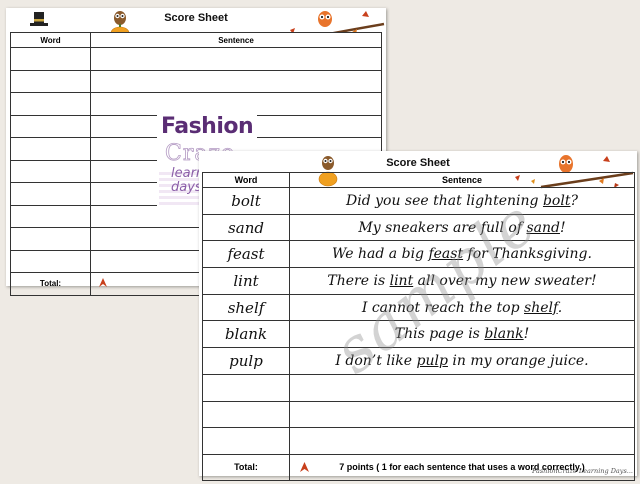  What do you see at coordinates (439, 334) in the screenshot?
I see `sentence-text: This page is` at bounding box center [439, 334].